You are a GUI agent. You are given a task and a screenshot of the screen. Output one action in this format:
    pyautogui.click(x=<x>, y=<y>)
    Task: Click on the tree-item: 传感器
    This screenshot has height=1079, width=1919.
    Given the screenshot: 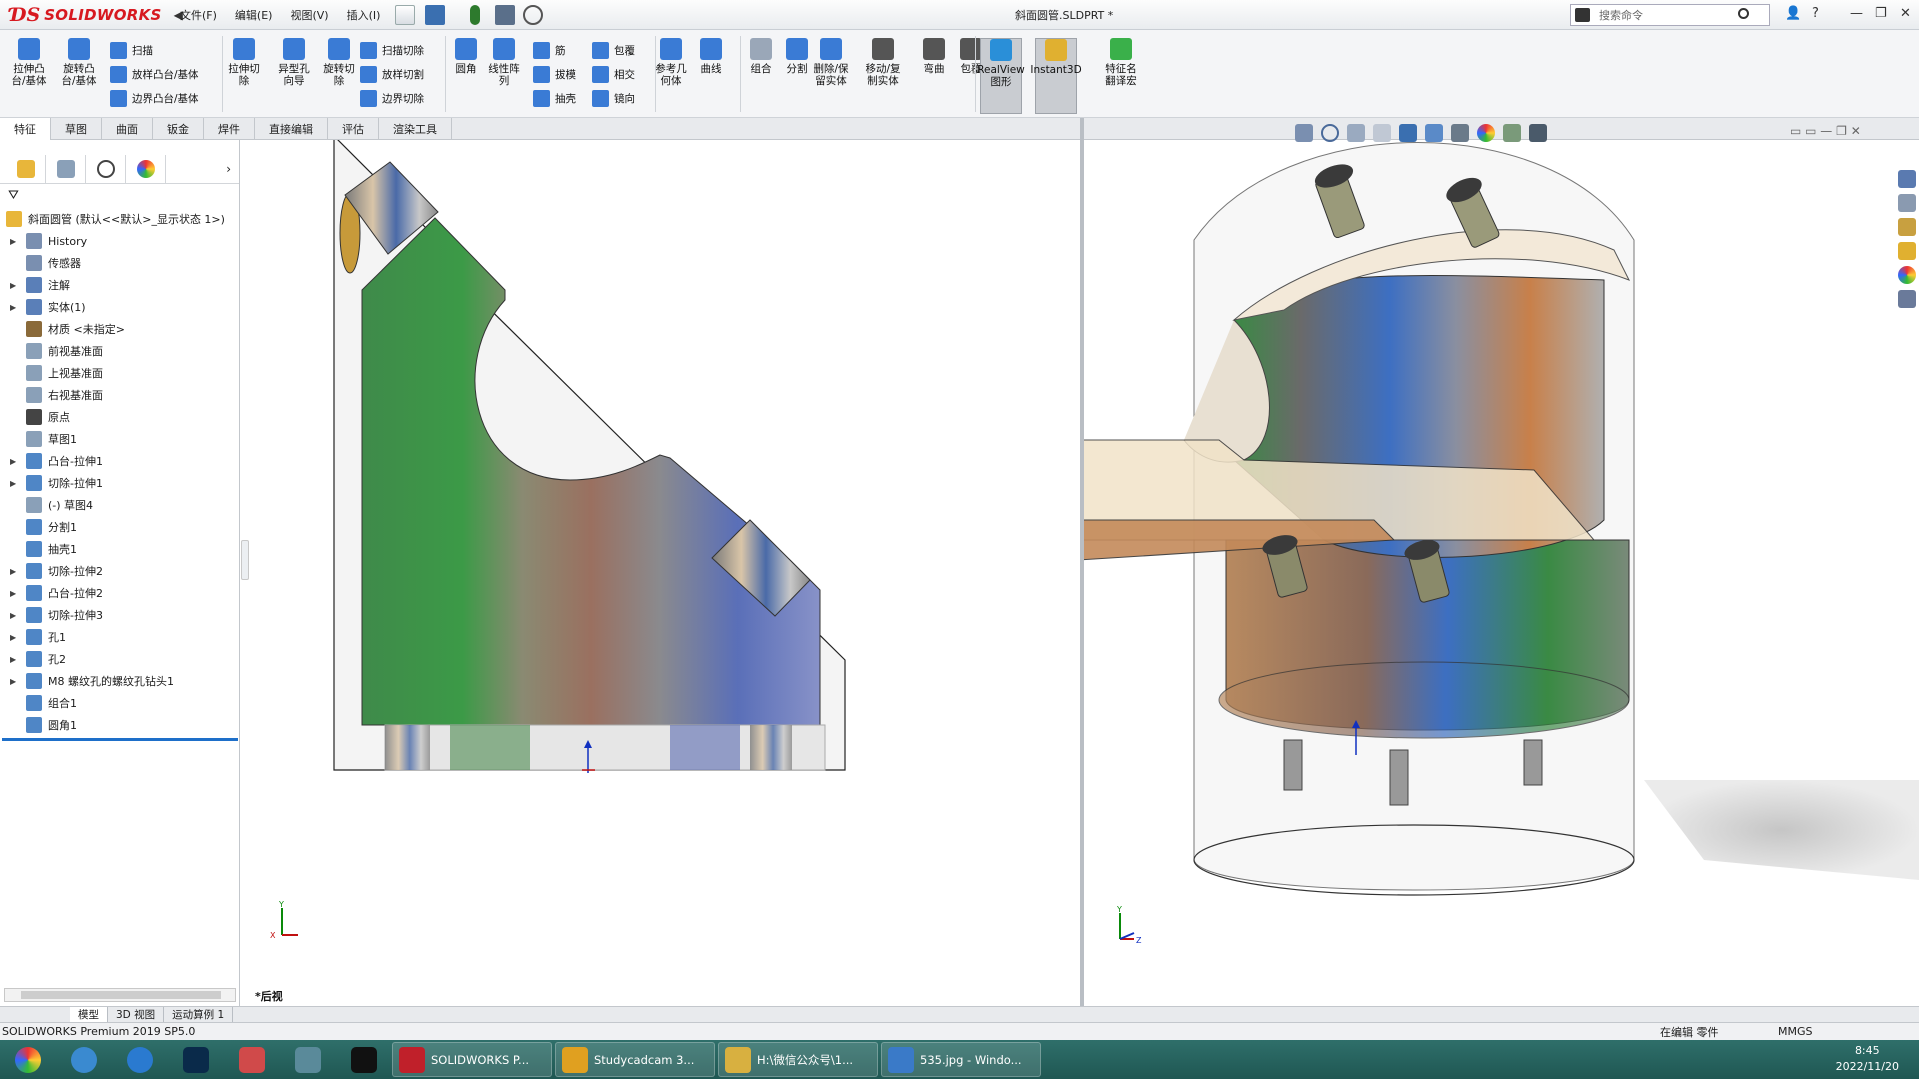 What is the action you would take?
    pyautogui.click(x=119, y=263)
    